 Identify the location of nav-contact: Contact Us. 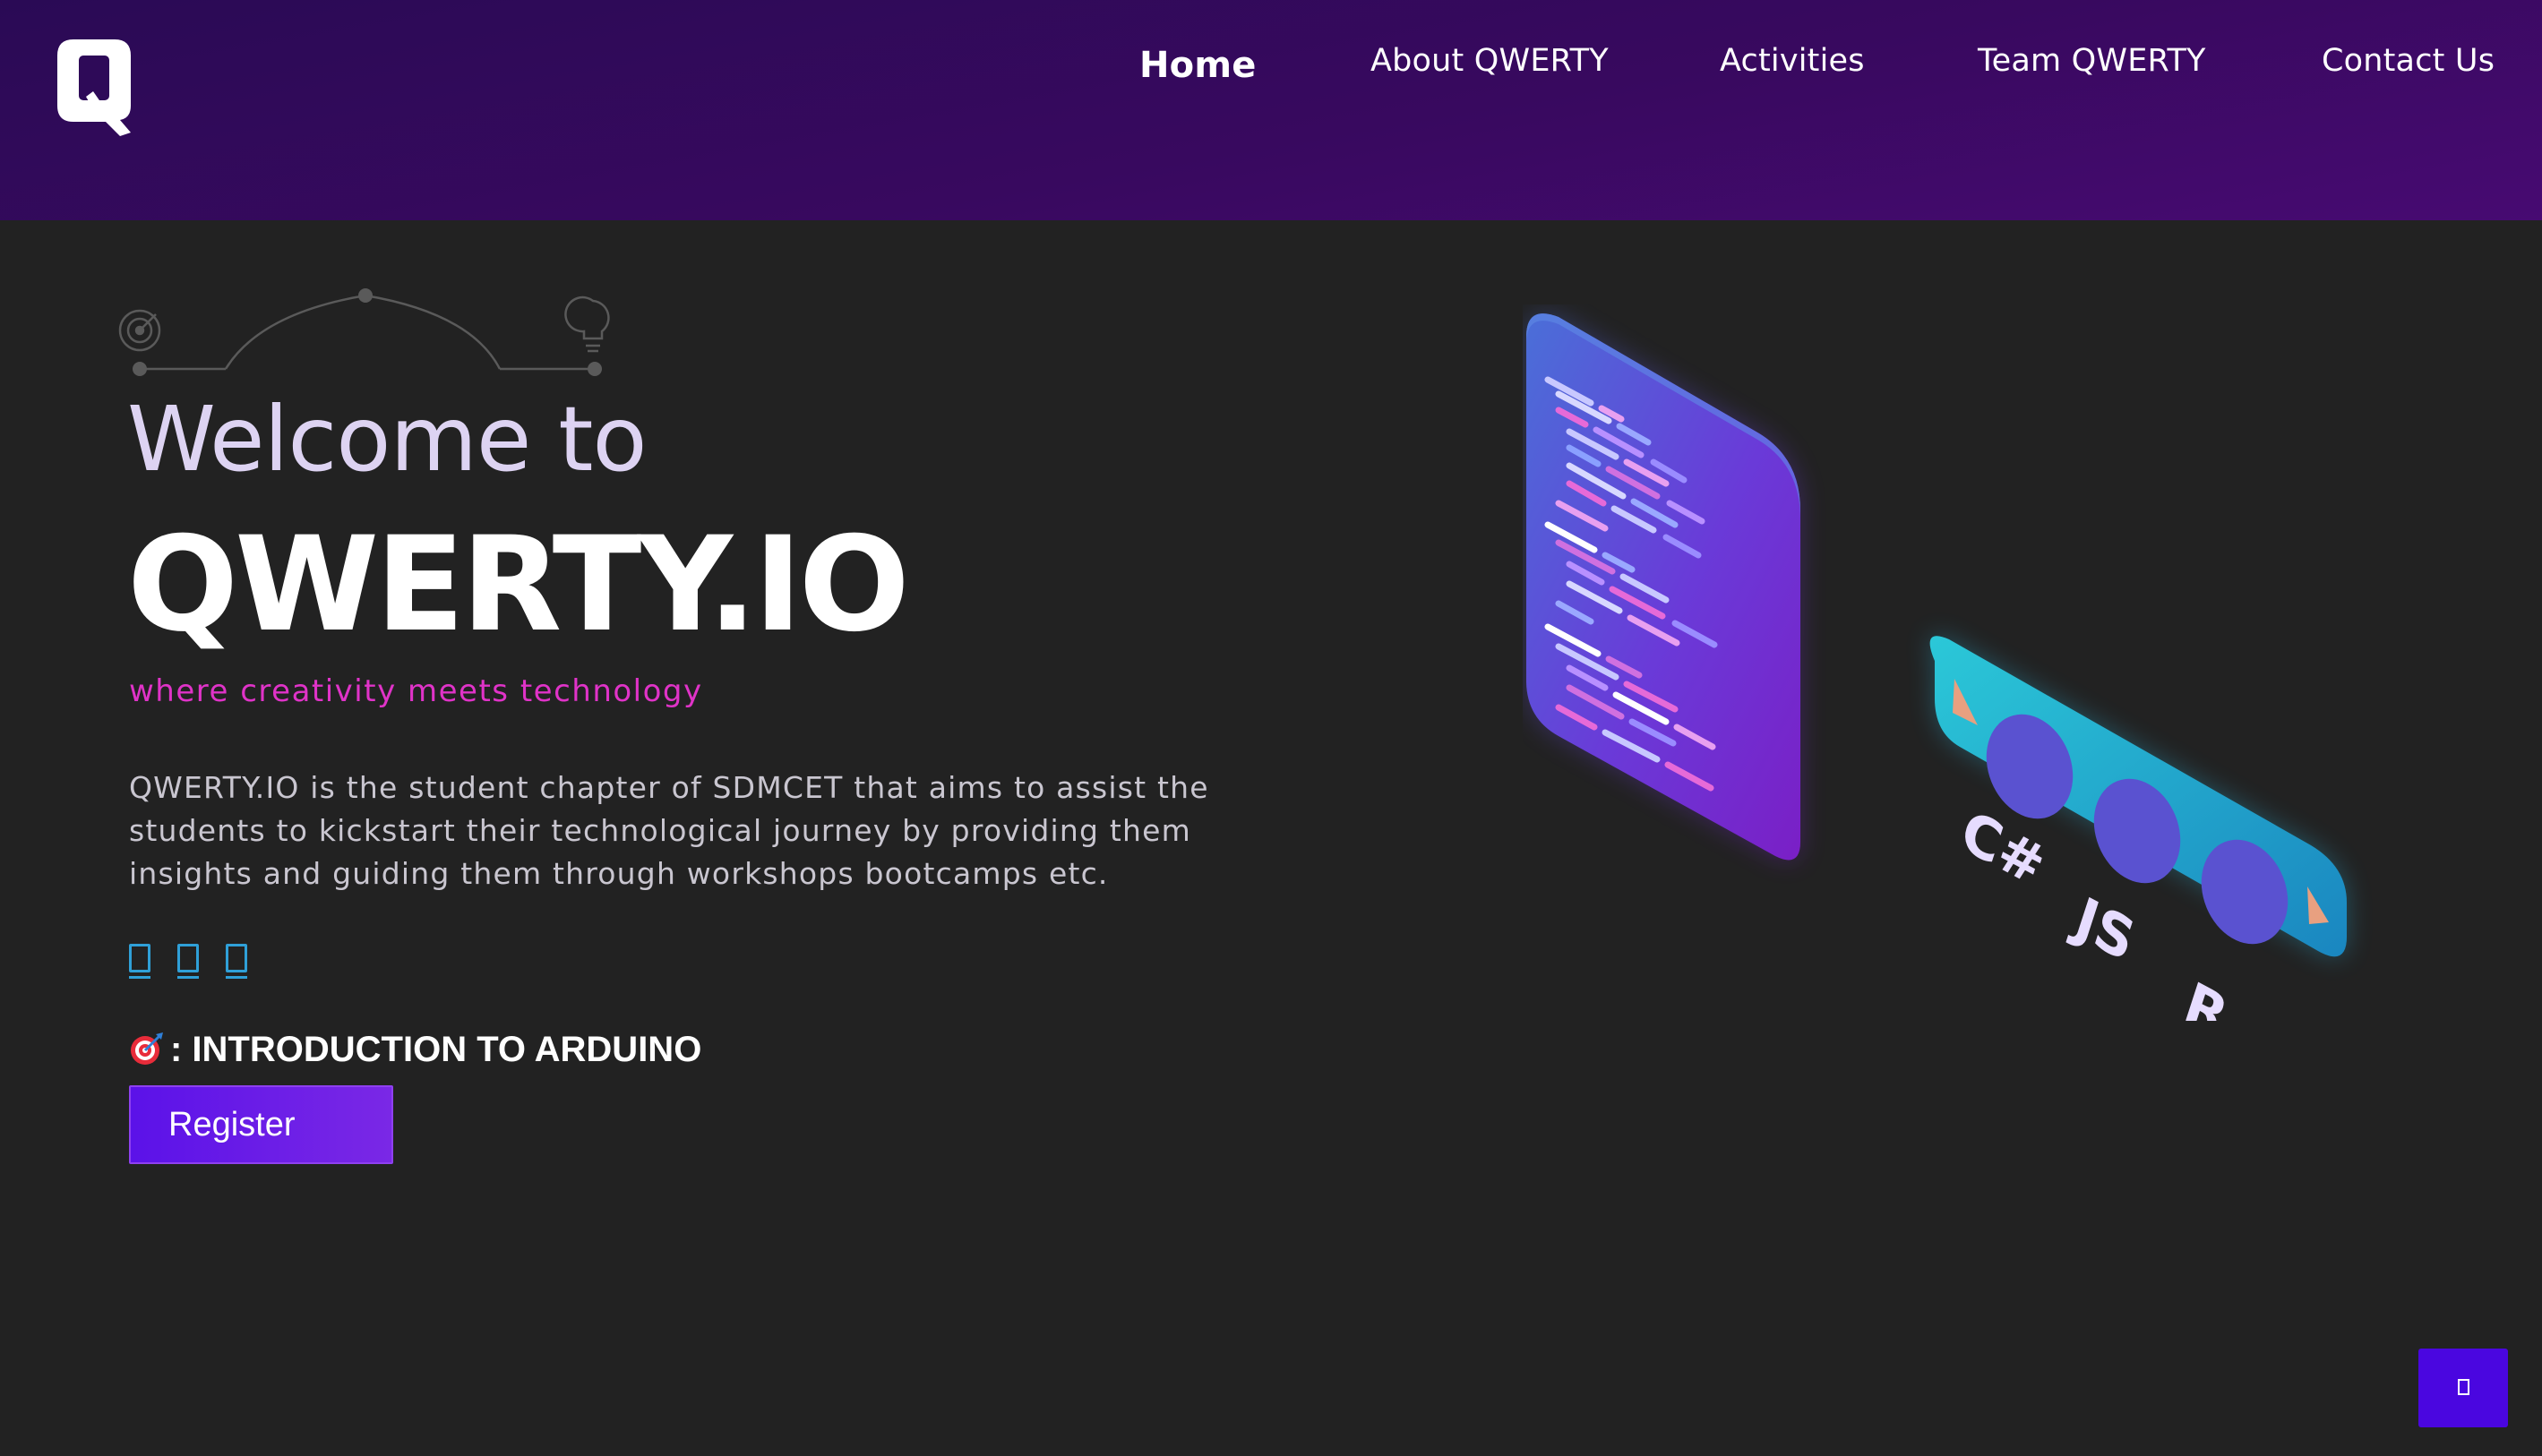
(2408, 61).